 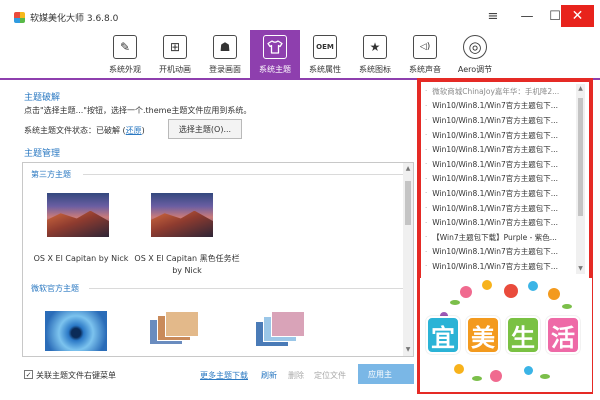 I want to click on main-menu-button: ≡, so click(x=493, y=16).